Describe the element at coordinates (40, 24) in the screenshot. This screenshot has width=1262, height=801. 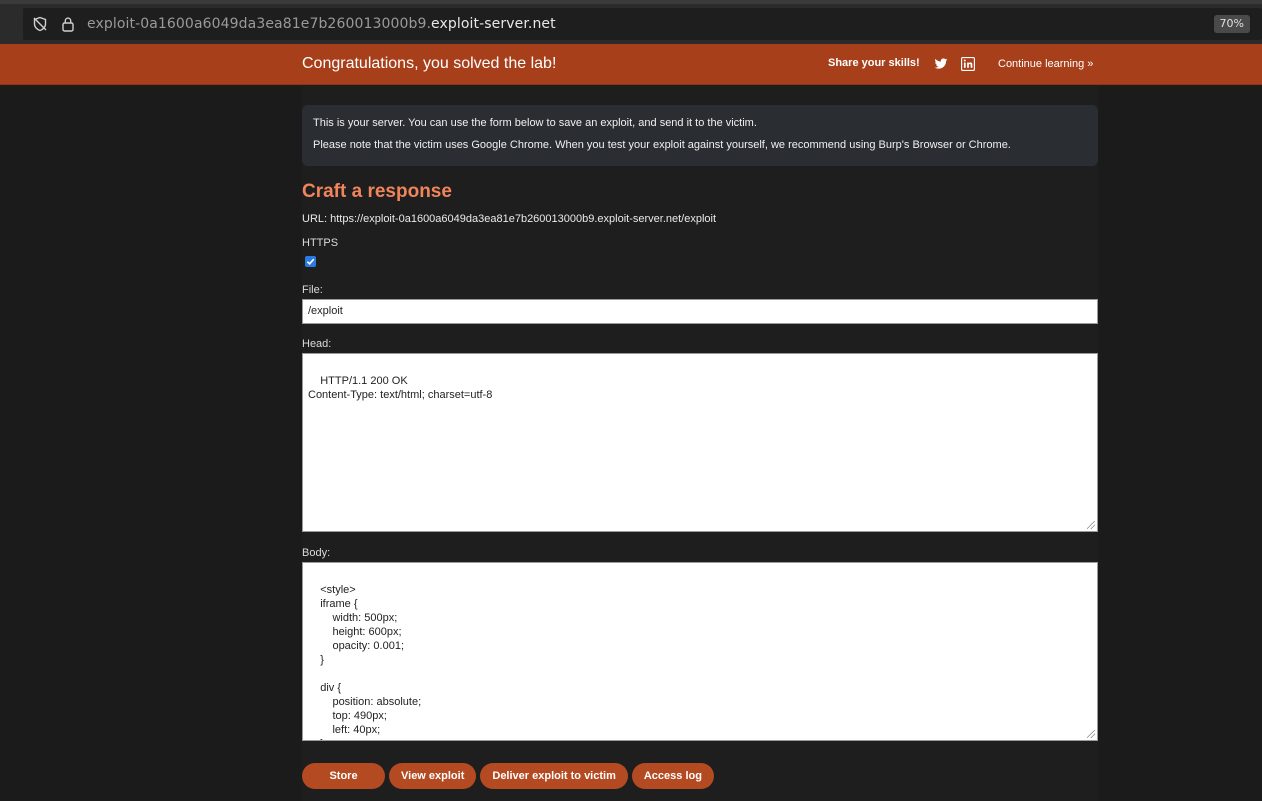
I see `tracking-protection-icon` at that location.